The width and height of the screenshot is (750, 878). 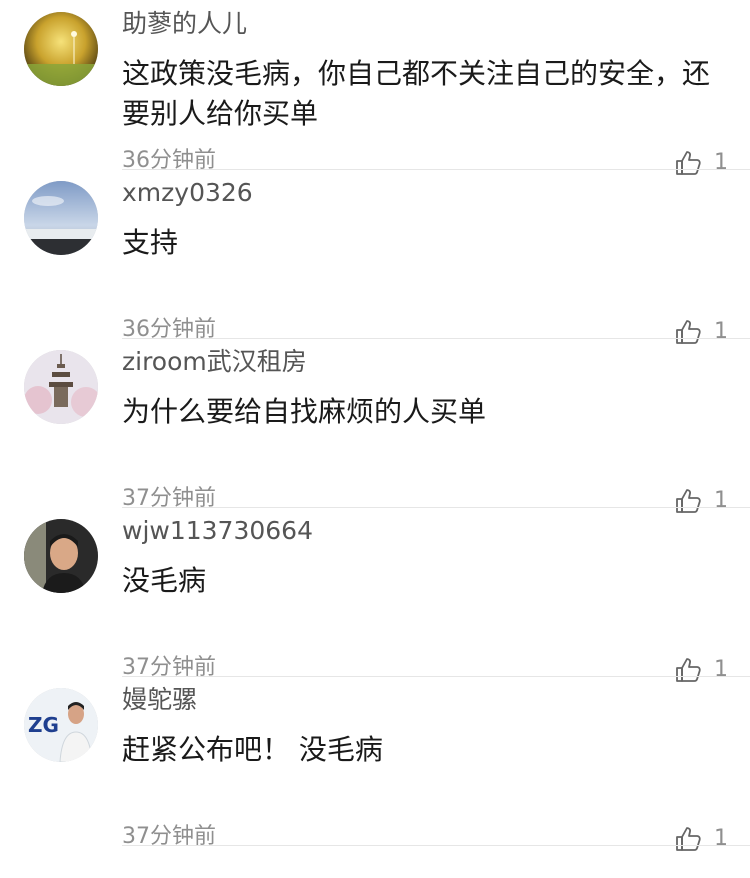 I want to click on man-portrait-avatar-image, so click(x=61, y=556).